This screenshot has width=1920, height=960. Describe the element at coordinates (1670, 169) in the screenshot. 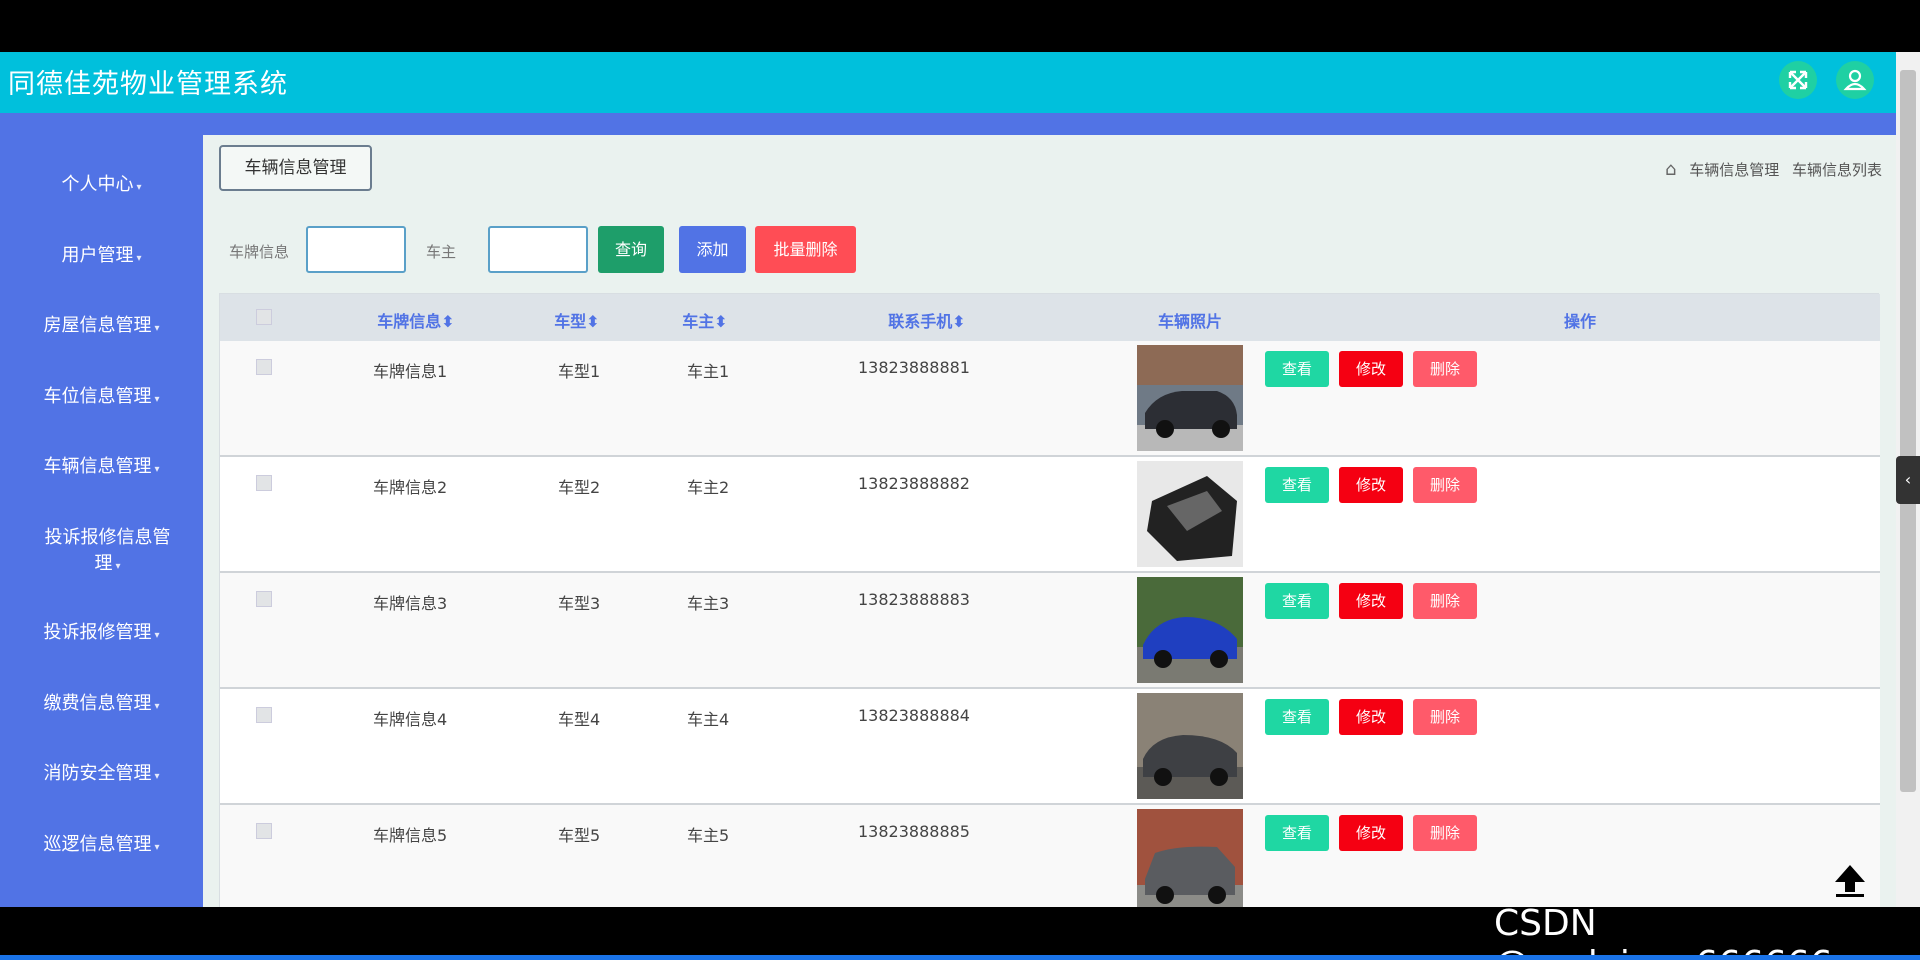

I see `home-icon: ⌂` at that location.